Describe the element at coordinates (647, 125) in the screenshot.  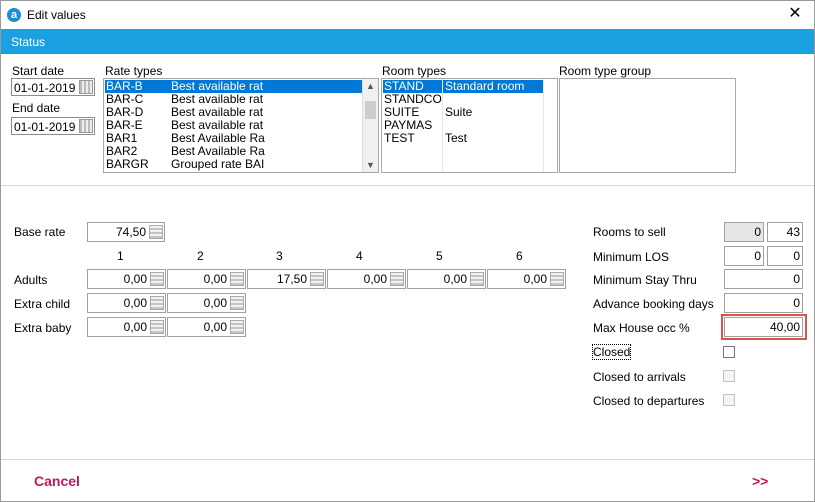
I see `room-type-group-list` at that location.